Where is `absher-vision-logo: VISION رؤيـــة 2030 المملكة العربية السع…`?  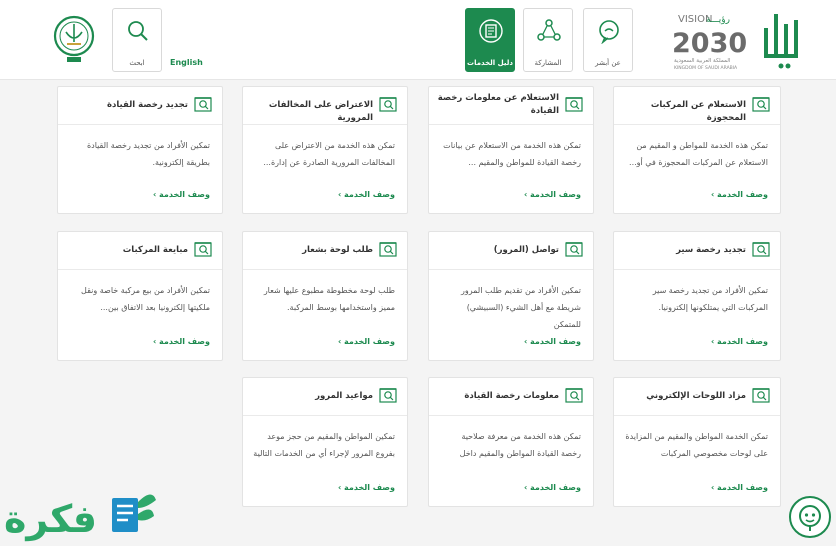 absher-vision-logo: VISION رؤيـــة 2030 المملكة العربية السع… is located at coordinates (737, 42).